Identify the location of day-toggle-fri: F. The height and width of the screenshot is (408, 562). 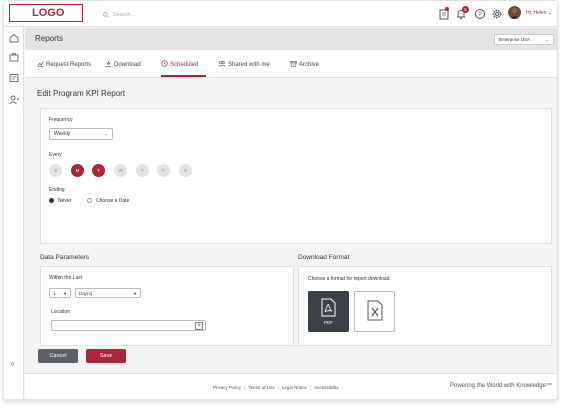
(163, 170).